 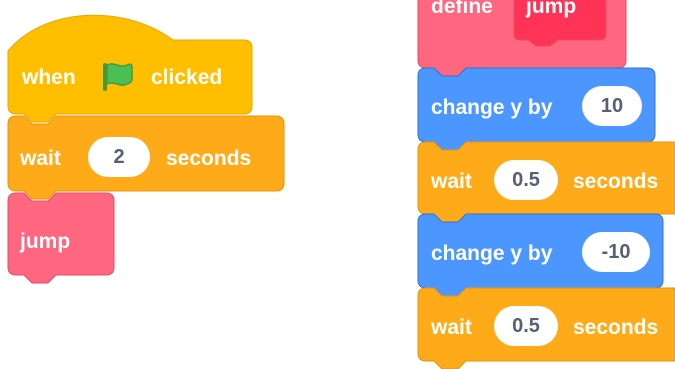 What do you see at coordinates (526, 180) in the screenshot?
I see `wait-input-1: 0.5` at bounding box center [526, 180].